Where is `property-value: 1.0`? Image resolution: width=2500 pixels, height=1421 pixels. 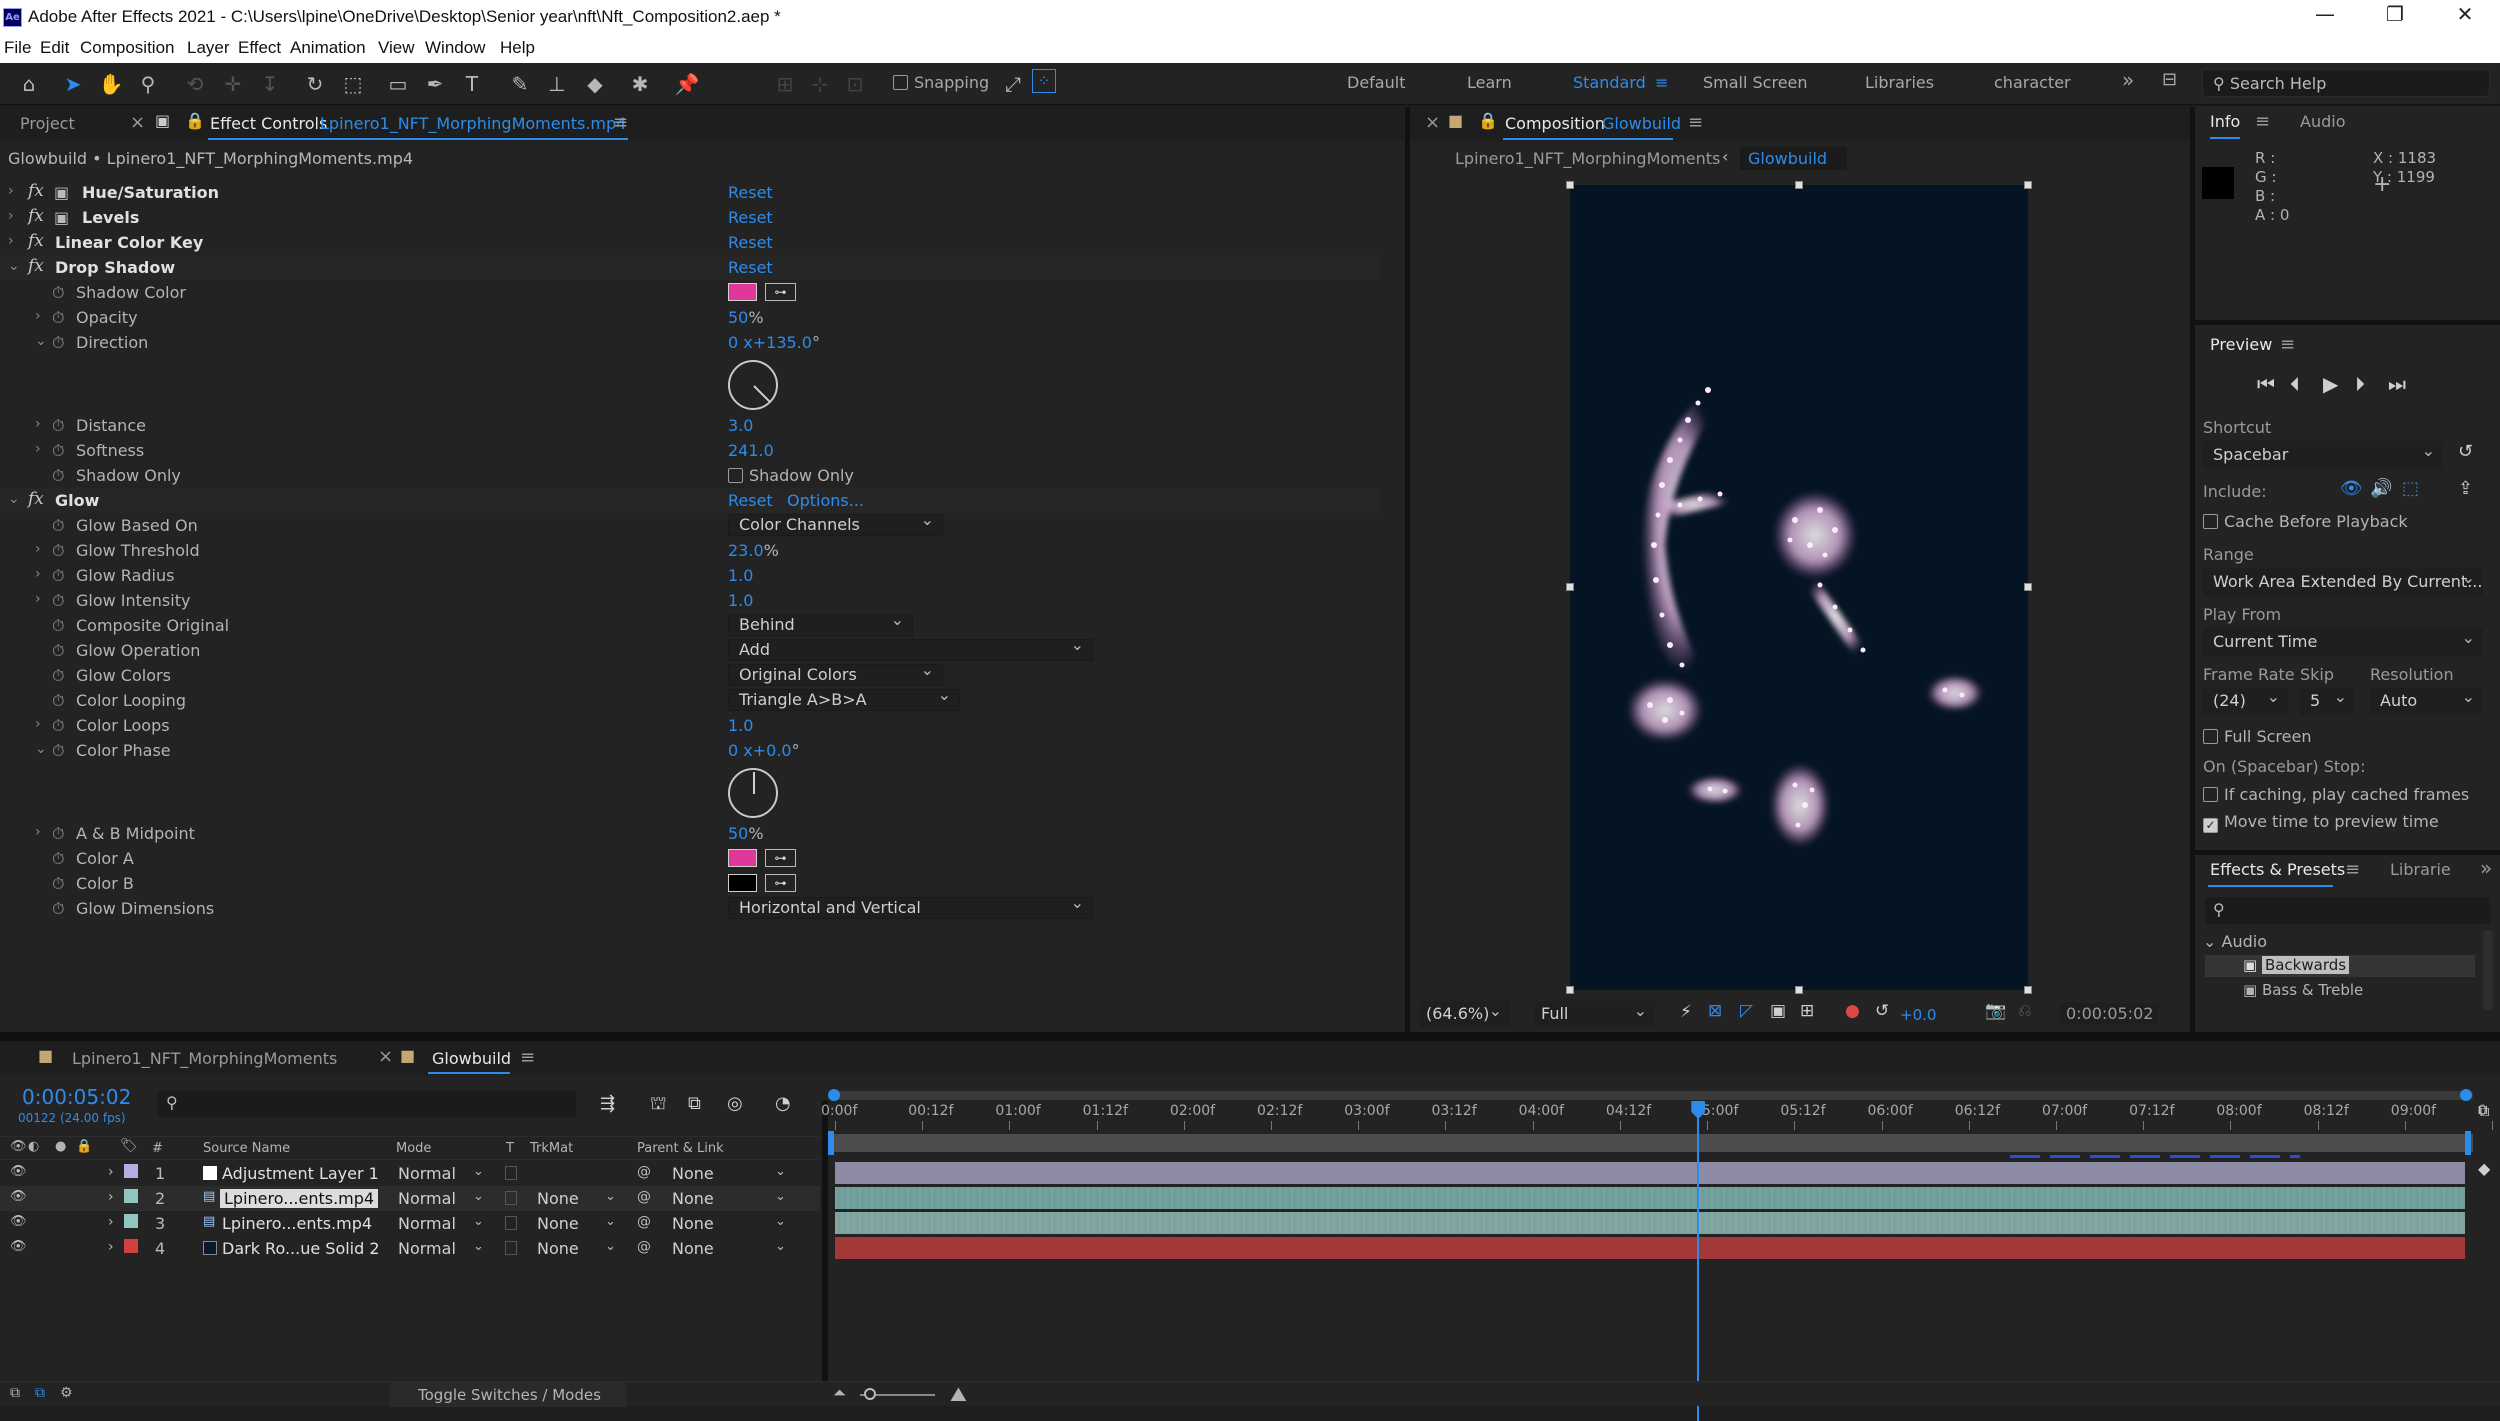 property-value: 1.0 is located at coordinates (740, 600).